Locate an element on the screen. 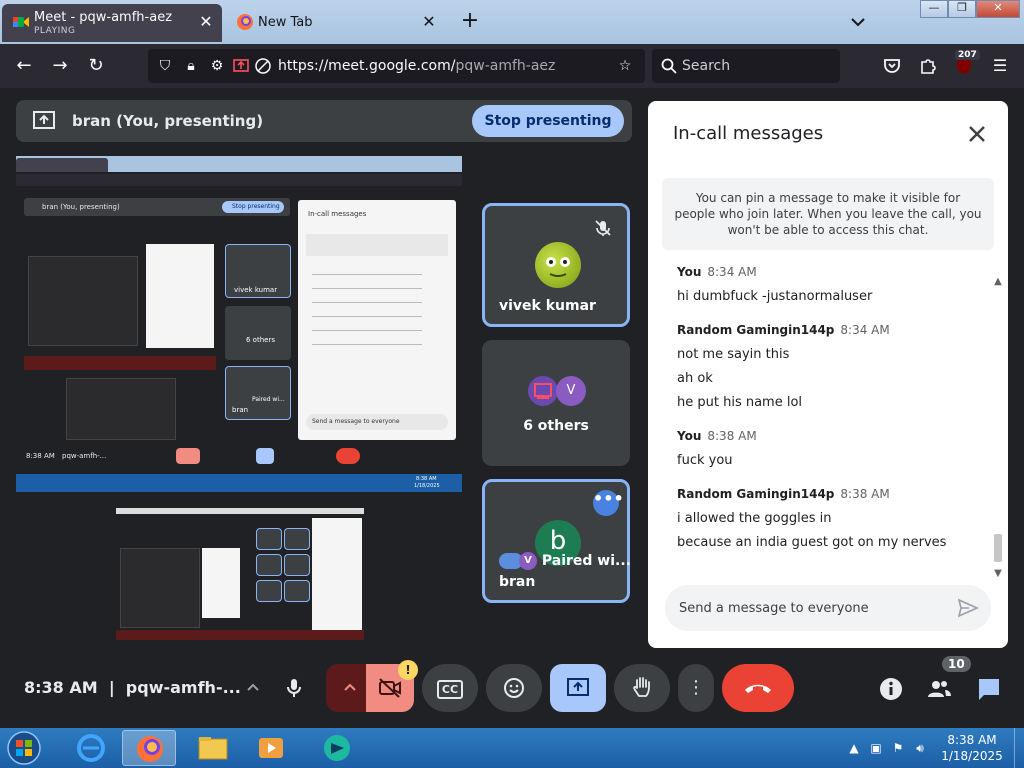 The width and height of the screenshot is (1024, 768). present-screen-button is located at coordinates (578, 688).